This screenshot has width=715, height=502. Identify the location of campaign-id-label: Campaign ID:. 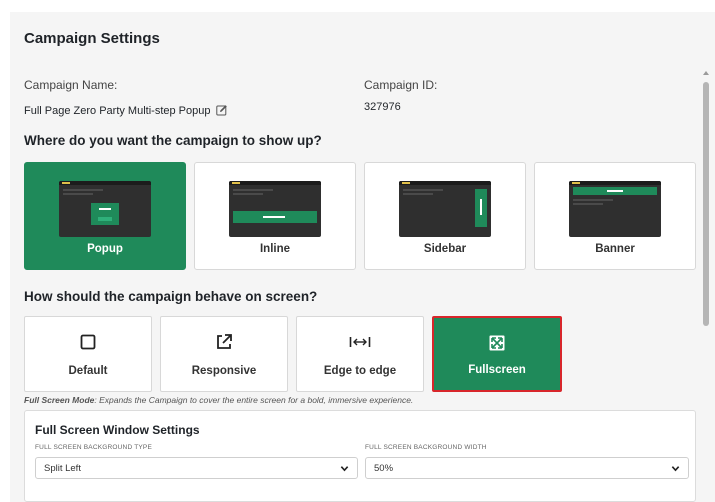
(401, 85).